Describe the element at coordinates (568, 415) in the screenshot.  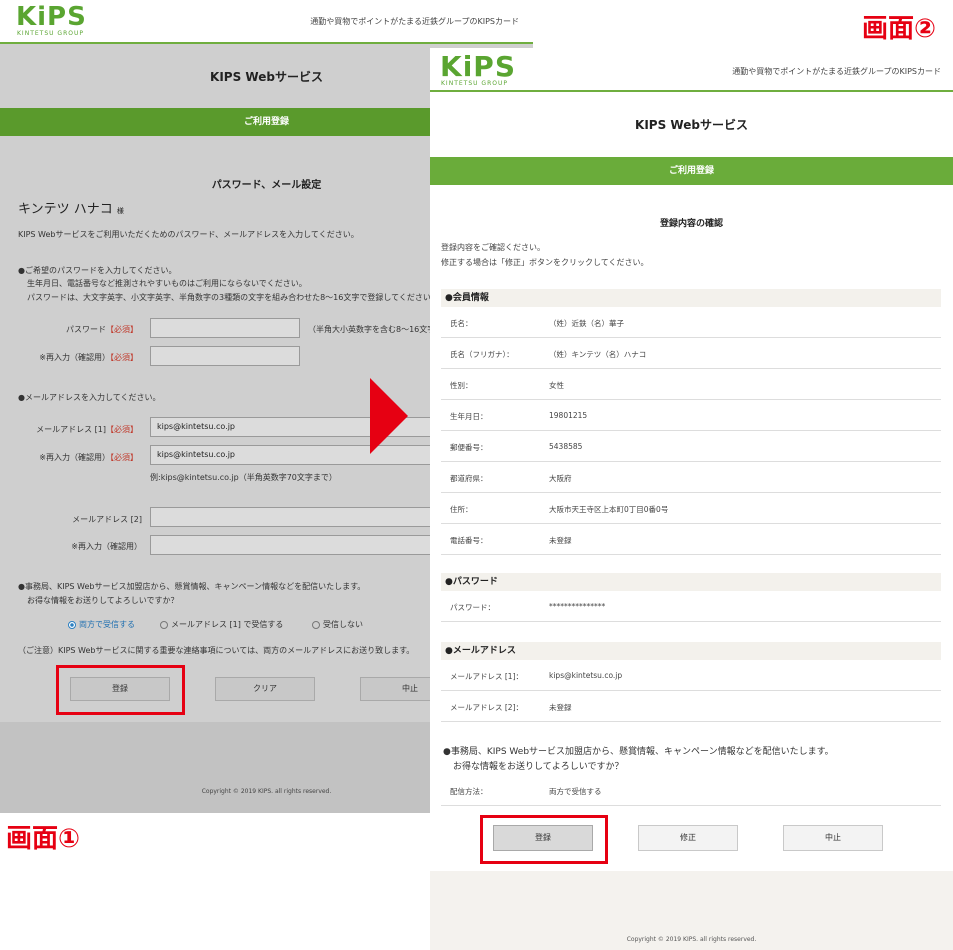
I see `row-value: 19801215` at that location.